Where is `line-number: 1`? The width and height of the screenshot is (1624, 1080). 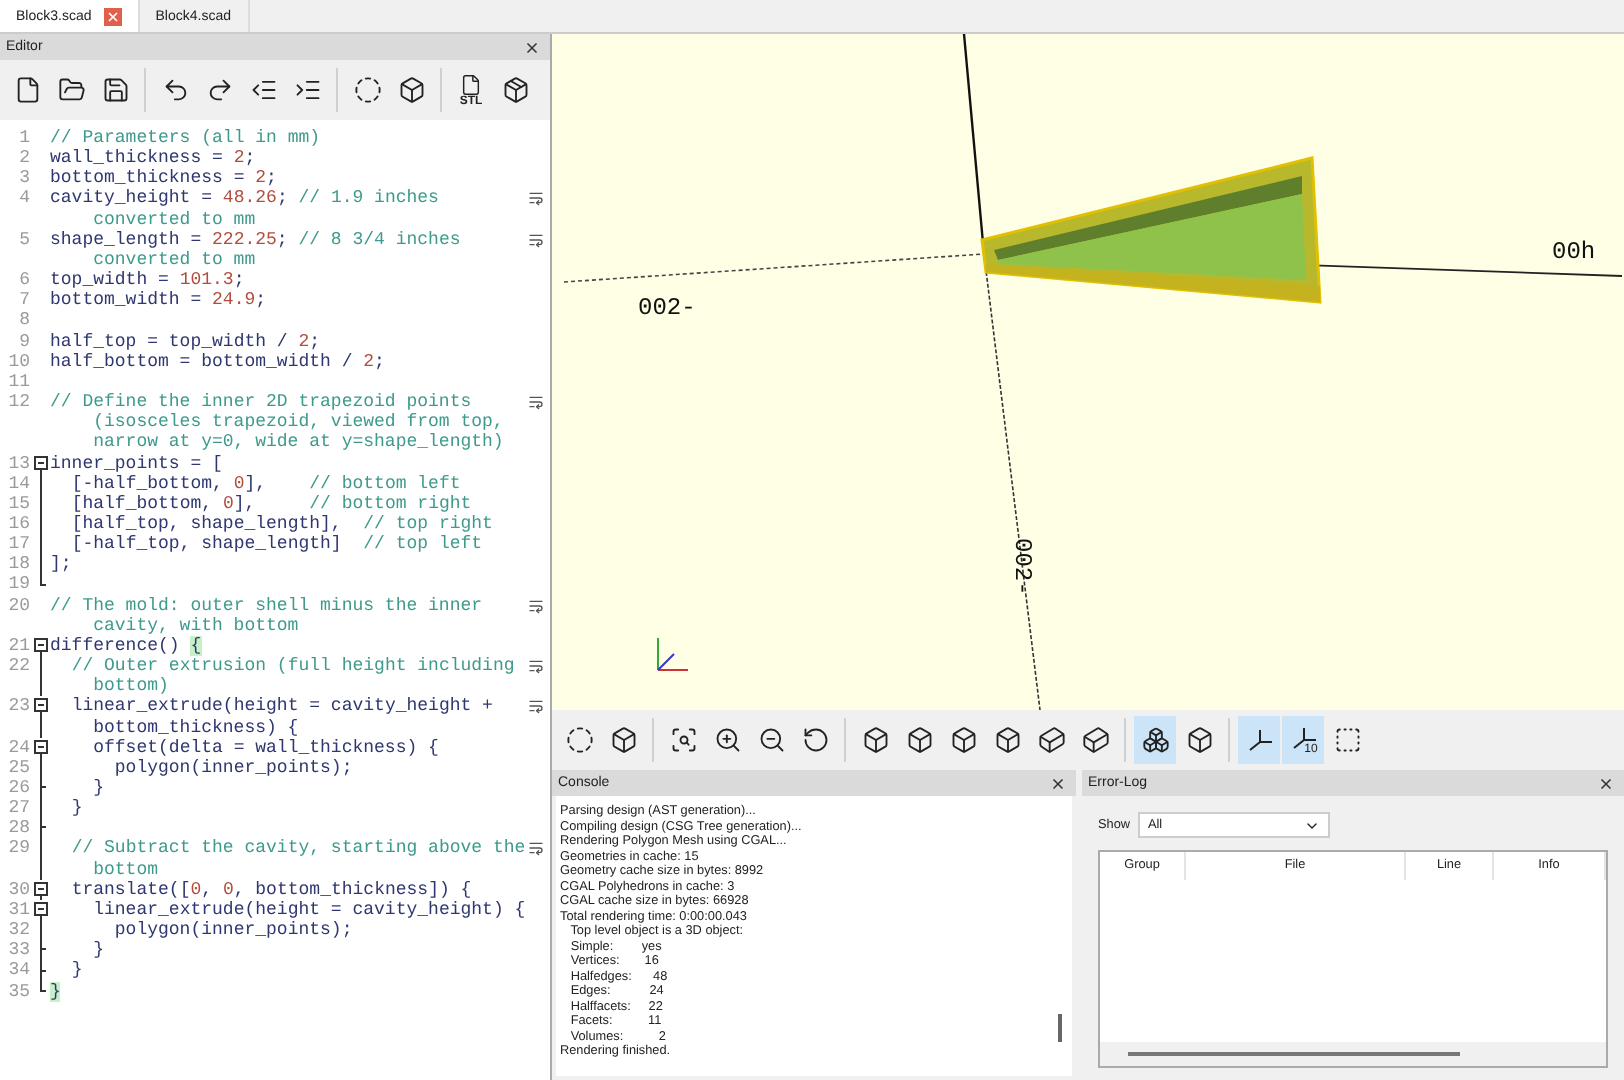 line-number: 1 is located at coordinates (24, 138).